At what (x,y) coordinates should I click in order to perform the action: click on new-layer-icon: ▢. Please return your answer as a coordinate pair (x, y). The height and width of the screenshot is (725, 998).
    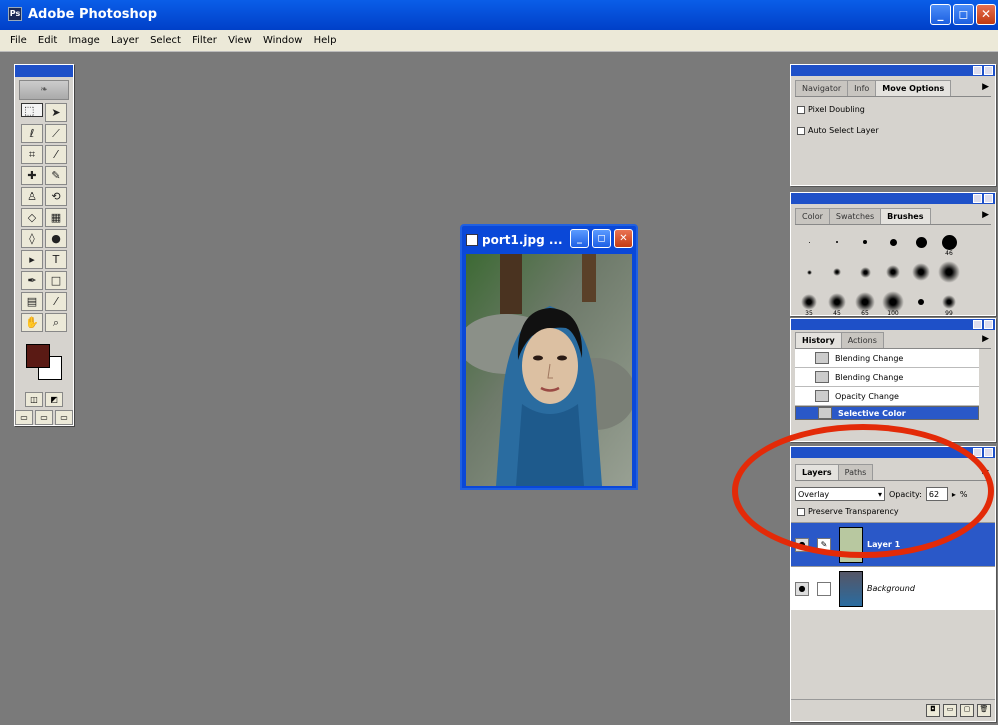
    Looking at the image, I should click on (967, 710).